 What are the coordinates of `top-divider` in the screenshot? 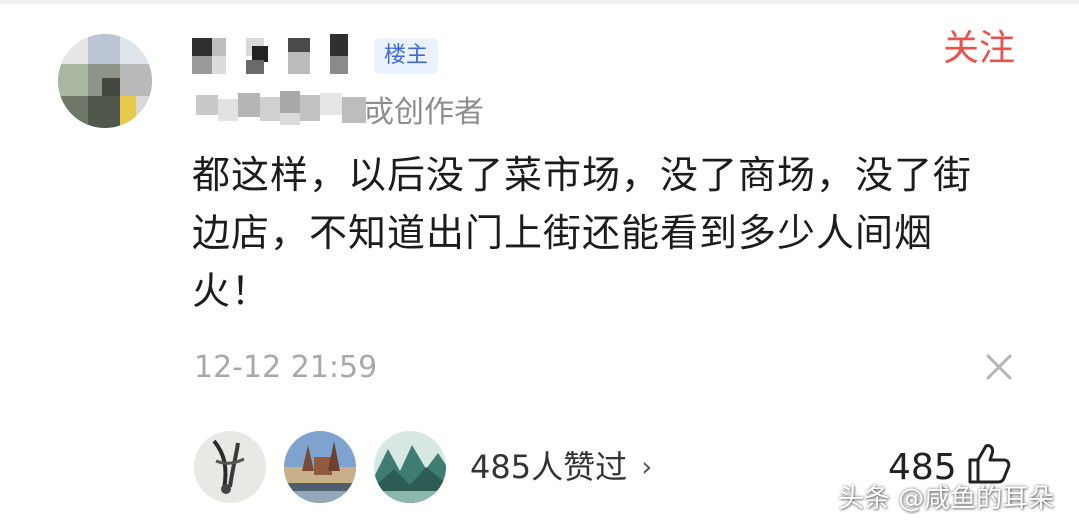 It's located at (539, 2).